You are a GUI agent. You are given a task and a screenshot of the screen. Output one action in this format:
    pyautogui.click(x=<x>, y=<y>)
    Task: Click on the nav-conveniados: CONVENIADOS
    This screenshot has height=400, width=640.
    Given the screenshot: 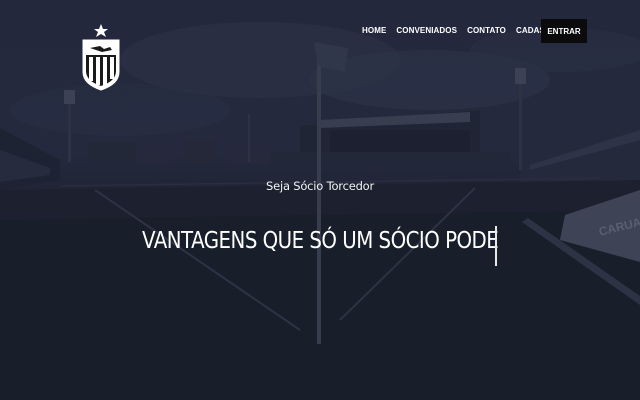 What is the action you would take?
    pyautogui.click(x=426, y=30)
    